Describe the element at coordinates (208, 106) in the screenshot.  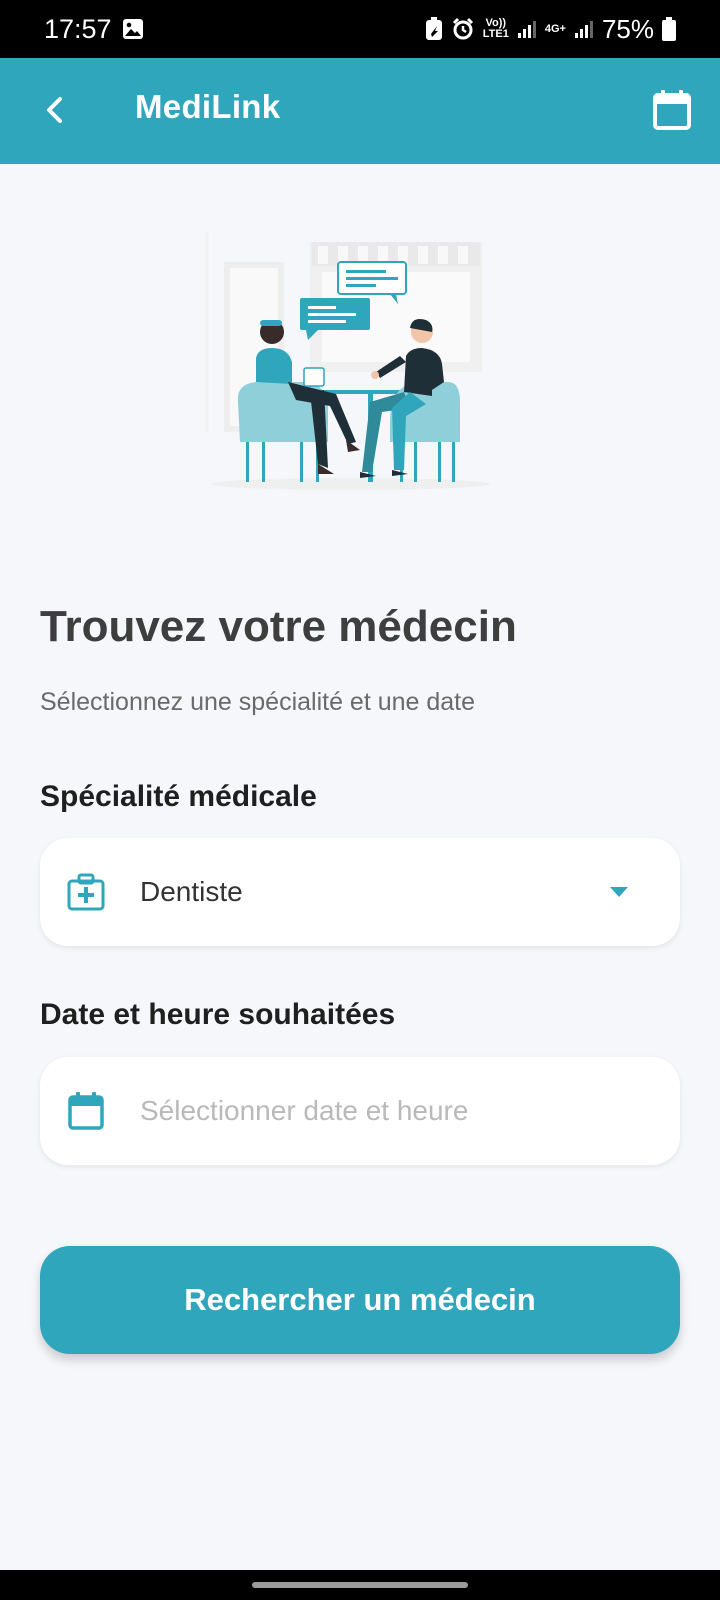
I see `app-title: MediLink` at that location.